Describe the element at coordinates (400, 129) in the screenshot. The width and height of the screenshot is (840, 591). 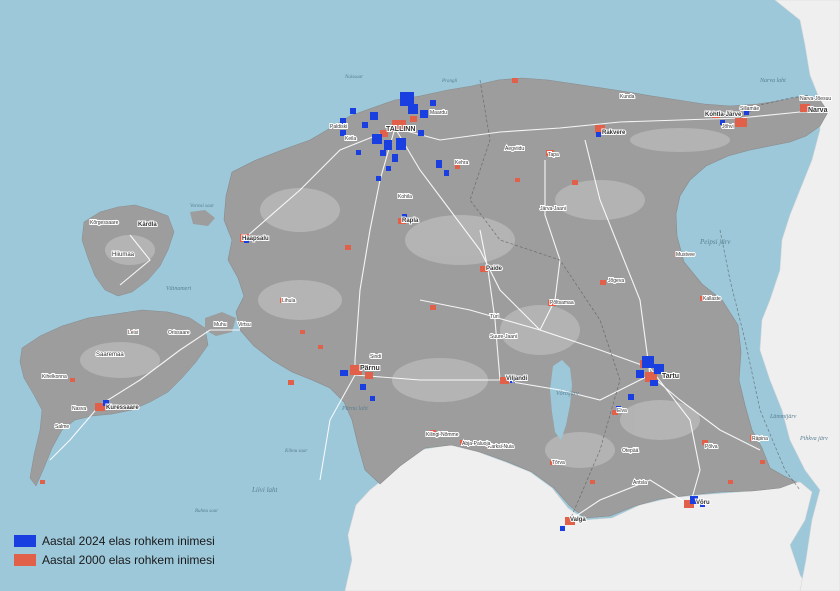
I see `label-tallinn: TALLINN` at that location.